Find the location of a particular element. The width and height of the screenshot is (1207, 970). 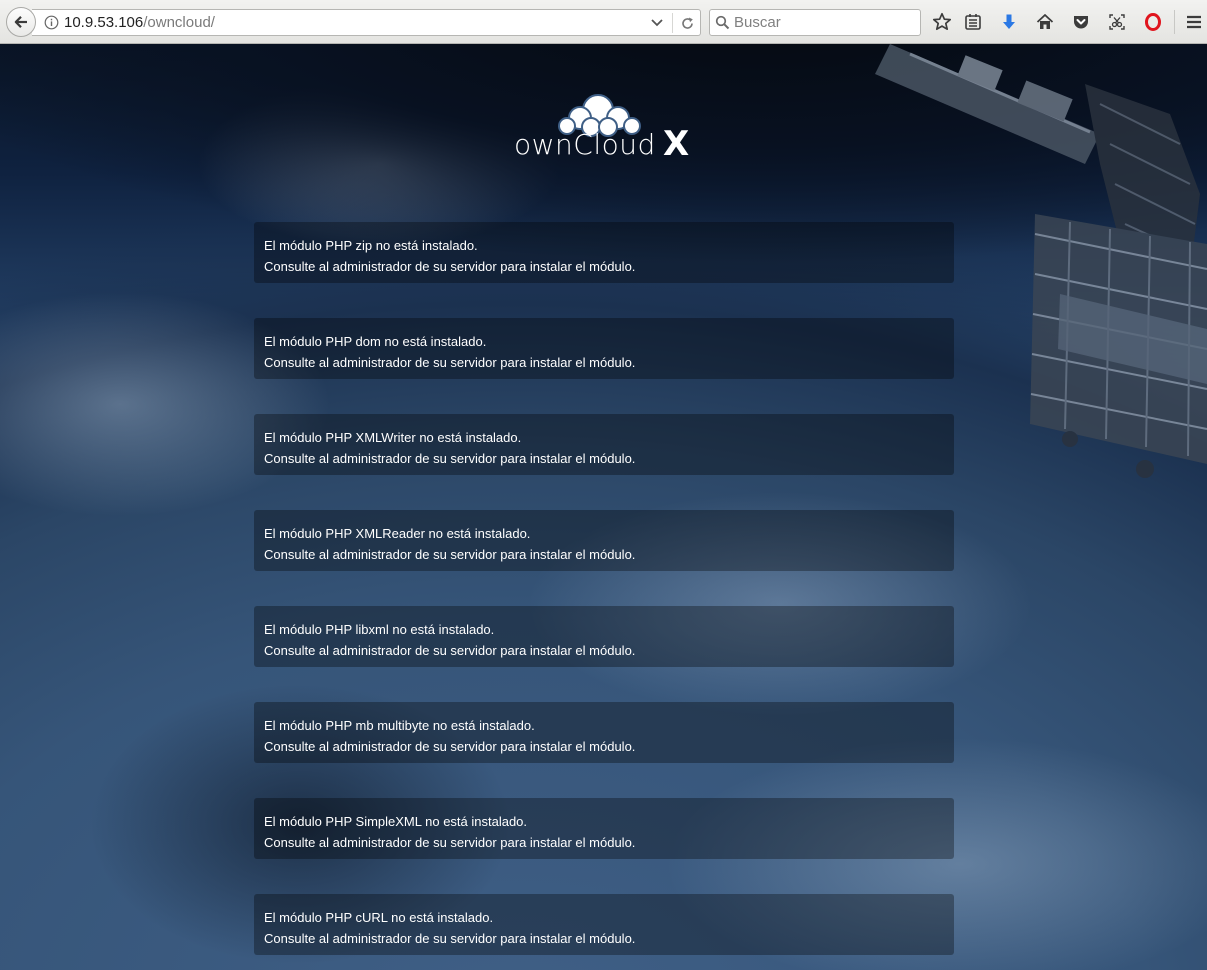

menu-icon is located at coordinates (1194, 22).